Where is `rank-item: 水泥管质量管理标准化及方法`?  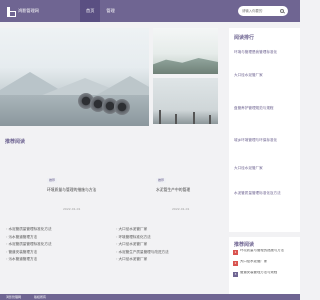 rank-item: 水泥管质量管理标准化及方法 is located at coordinates (263, 193).